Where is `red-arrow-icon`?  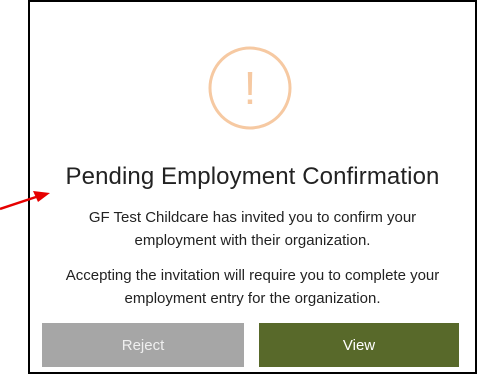
red-arrow-icon is located at coordinates (25, 201).